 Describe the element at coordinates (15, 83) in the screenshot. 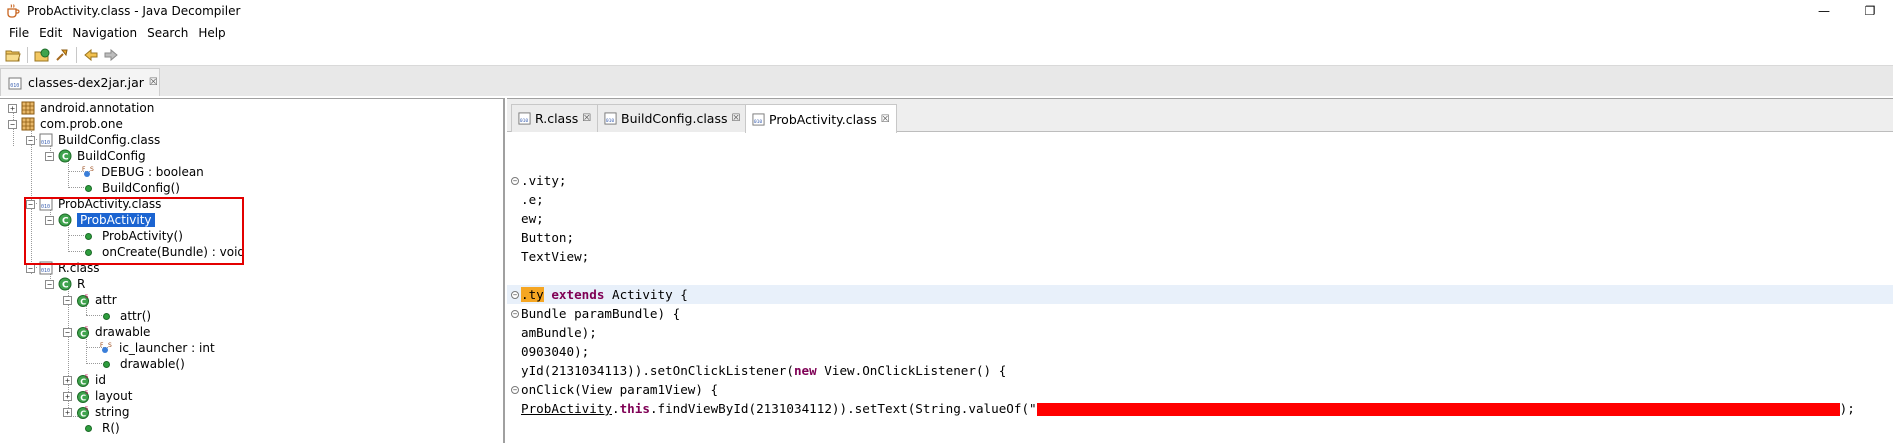

I see `jar-icon: 010` at that location.